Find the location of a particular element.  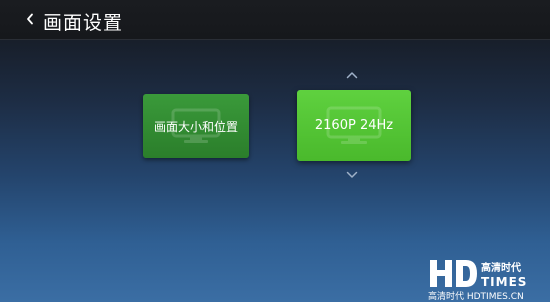

chevron-left-icon is located at coordinates (30, 19).